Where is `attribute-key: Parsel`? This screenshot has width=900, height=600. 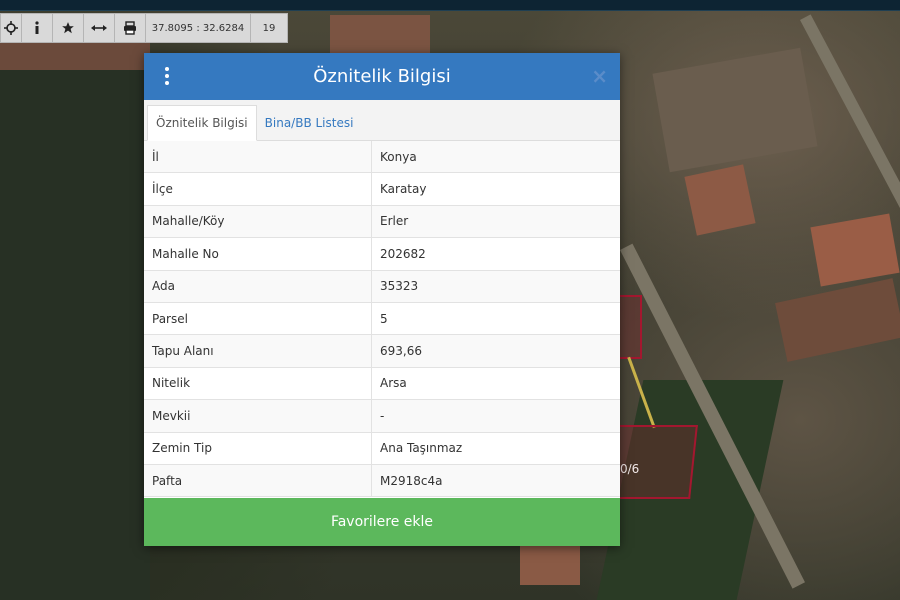
attribute-key: Parsel is located at coordinates (258, 319).